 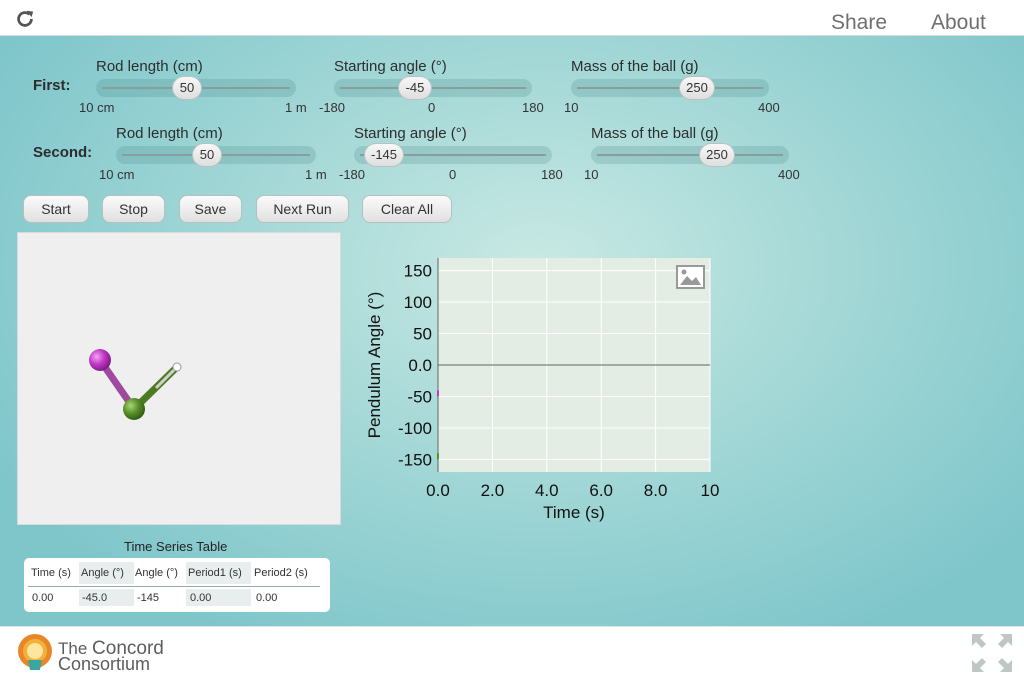 I want to click on pivot-point, so click(x=177, y=367).